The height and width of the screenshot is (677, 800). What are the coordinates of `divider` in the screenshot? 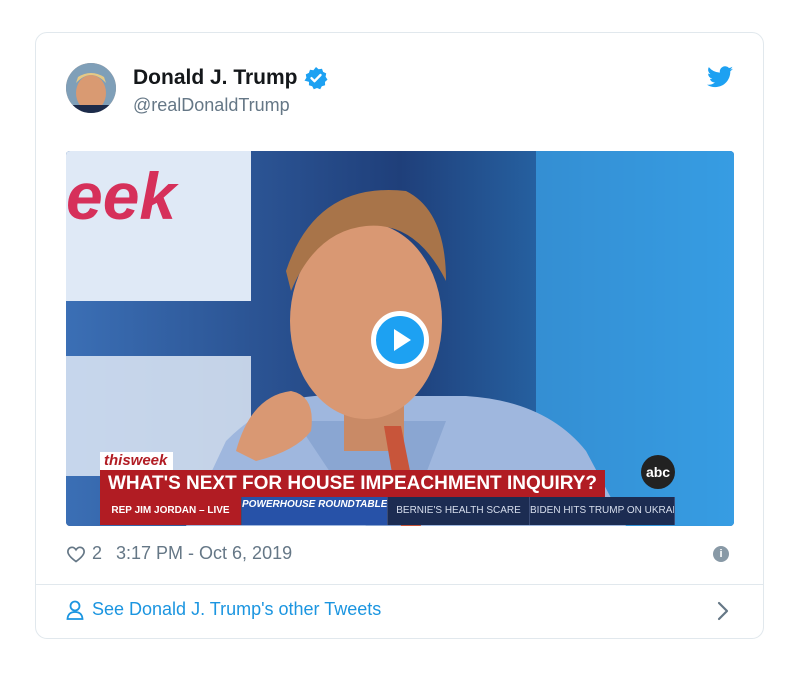 It's located at (399, 584).